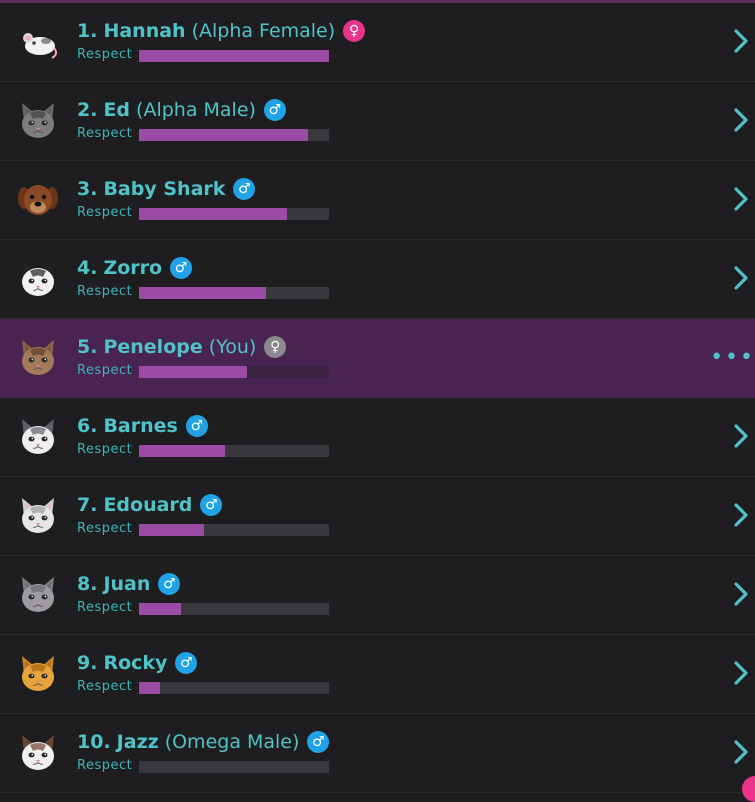 Image resolution: width=755 pixels, height=802 pixels. What do you see at coordinates (38, 516) in the screenshot?
I see `white-cat-avatar` at bounding box center [38, 516].